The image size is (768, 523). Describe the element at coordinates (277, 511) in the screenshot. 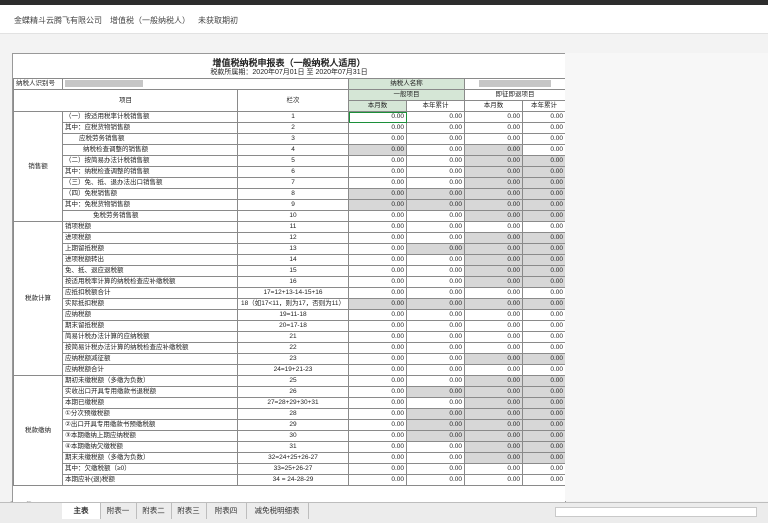

I see `sheet-tab: 减免税明细表` at that location.